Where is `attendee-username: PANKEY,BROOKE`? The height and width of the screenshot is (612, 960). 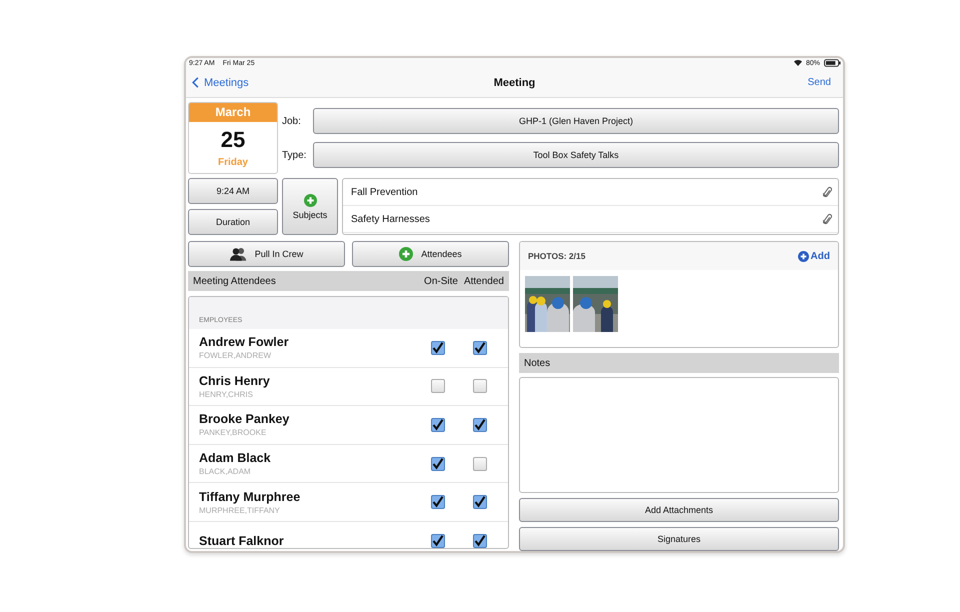 attendee-username: PANKEY,BROOKE is located at coordinates (233, 433).